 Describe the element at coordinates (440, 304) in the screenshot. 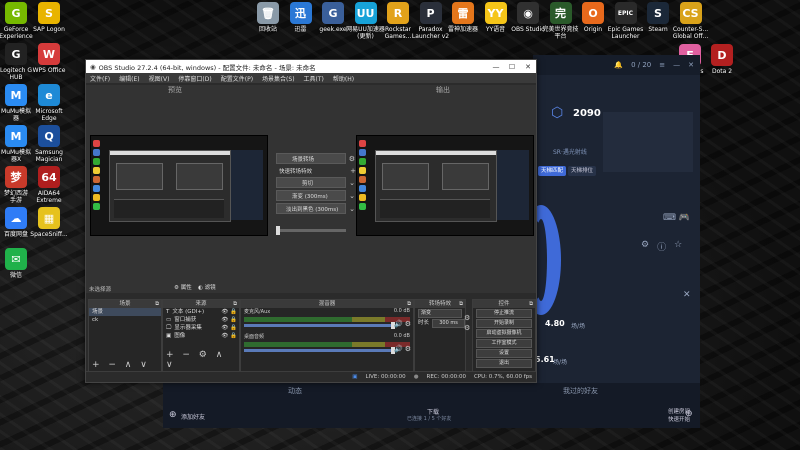

I see `transitions-dock-header: 转场特效 ⧉` at that location.